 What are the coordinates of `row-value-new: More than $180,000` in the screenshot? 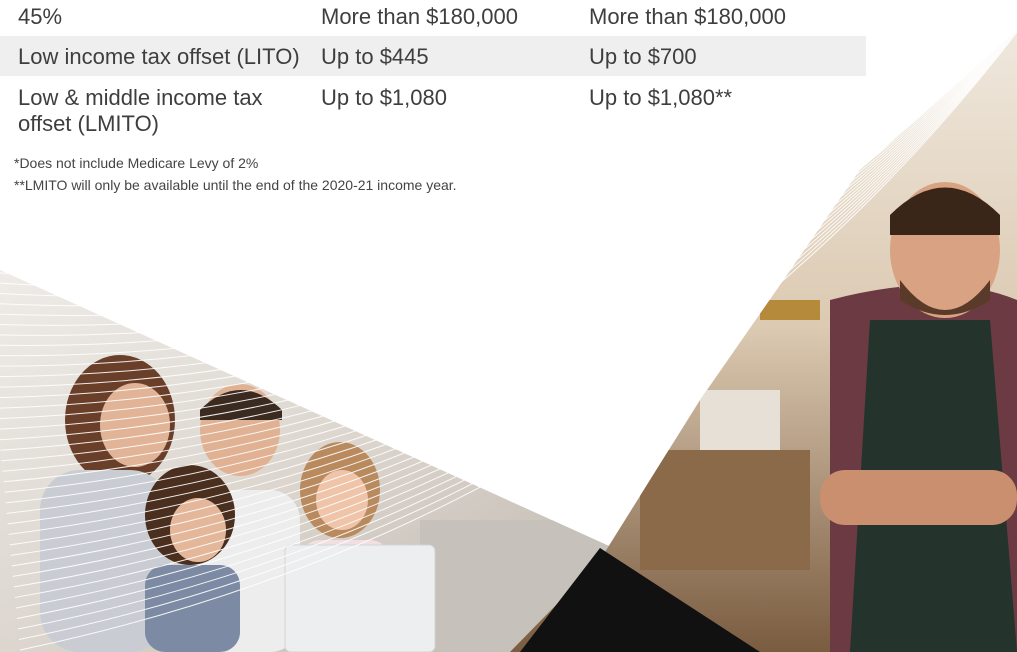 It's located at (687, 16).